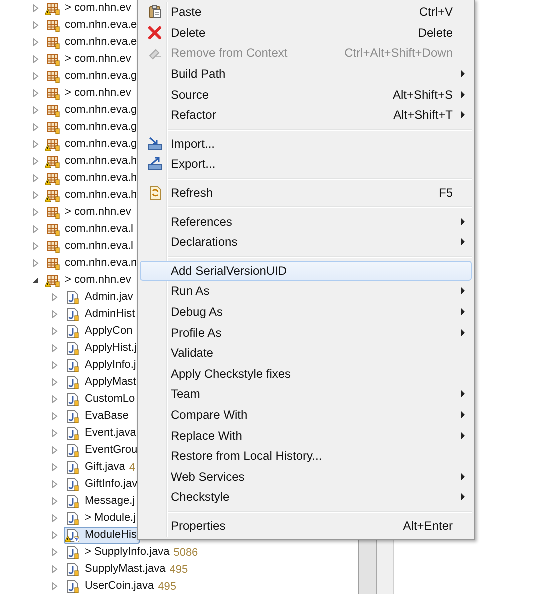 The width and height of the screenshot is (550, 594). What do you see at coordinates (133, 552) in the screenshot?
I see `file-item: > SupplyInfo.java 5086` at bounding box center [133, 552].